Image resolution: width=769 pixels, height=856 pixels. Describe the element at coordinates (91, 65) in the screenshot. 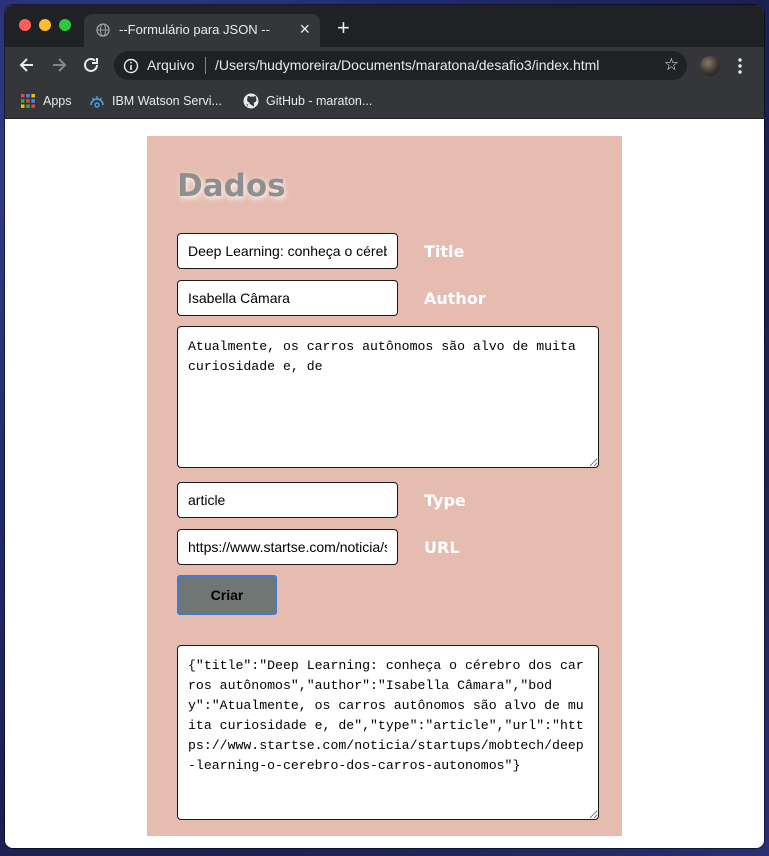

I see `reload-icon` at that location.